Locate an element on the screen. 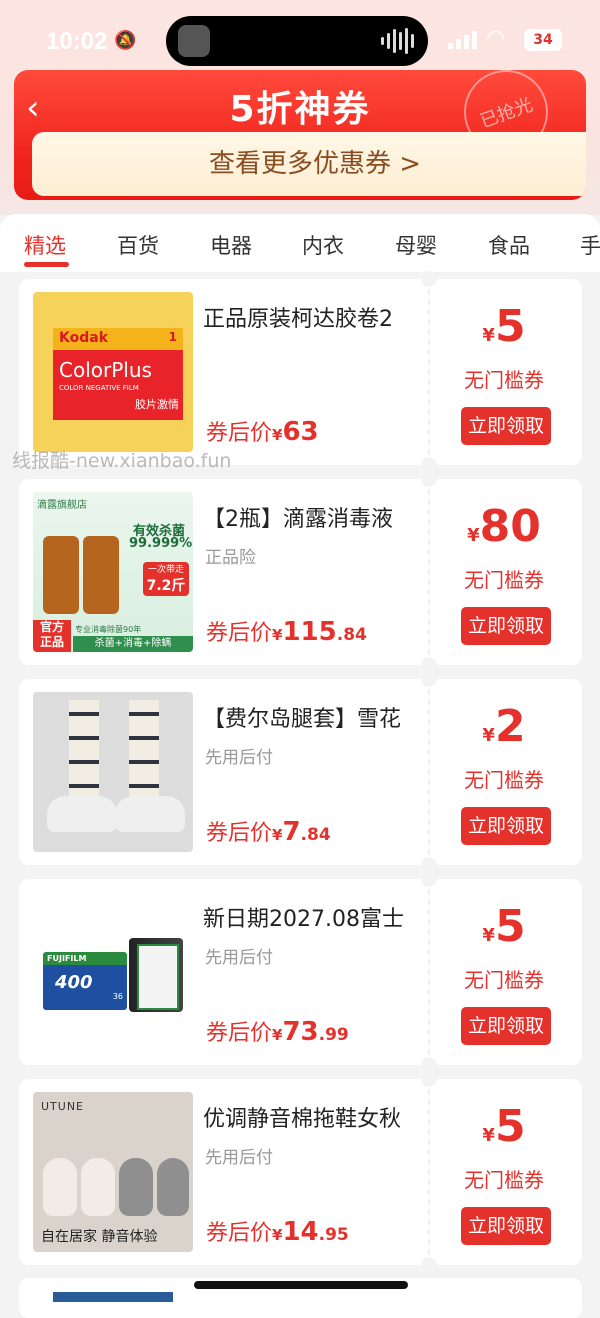 The height and width of the screenshot is (1318, 600). product-image-fujifilm: FUJIFILM 400 36 is located at coordinates (113, 972).